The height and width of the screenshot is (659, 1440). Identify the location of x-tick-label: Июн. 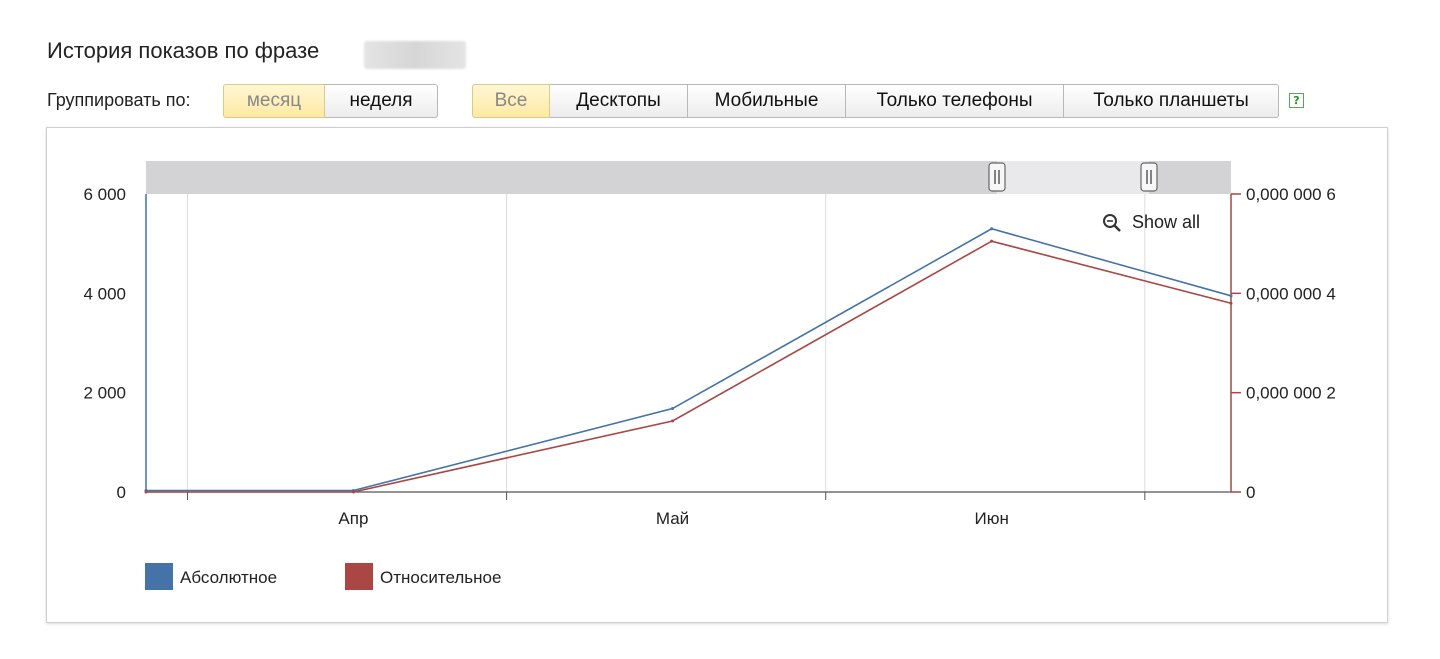
(991, 518).